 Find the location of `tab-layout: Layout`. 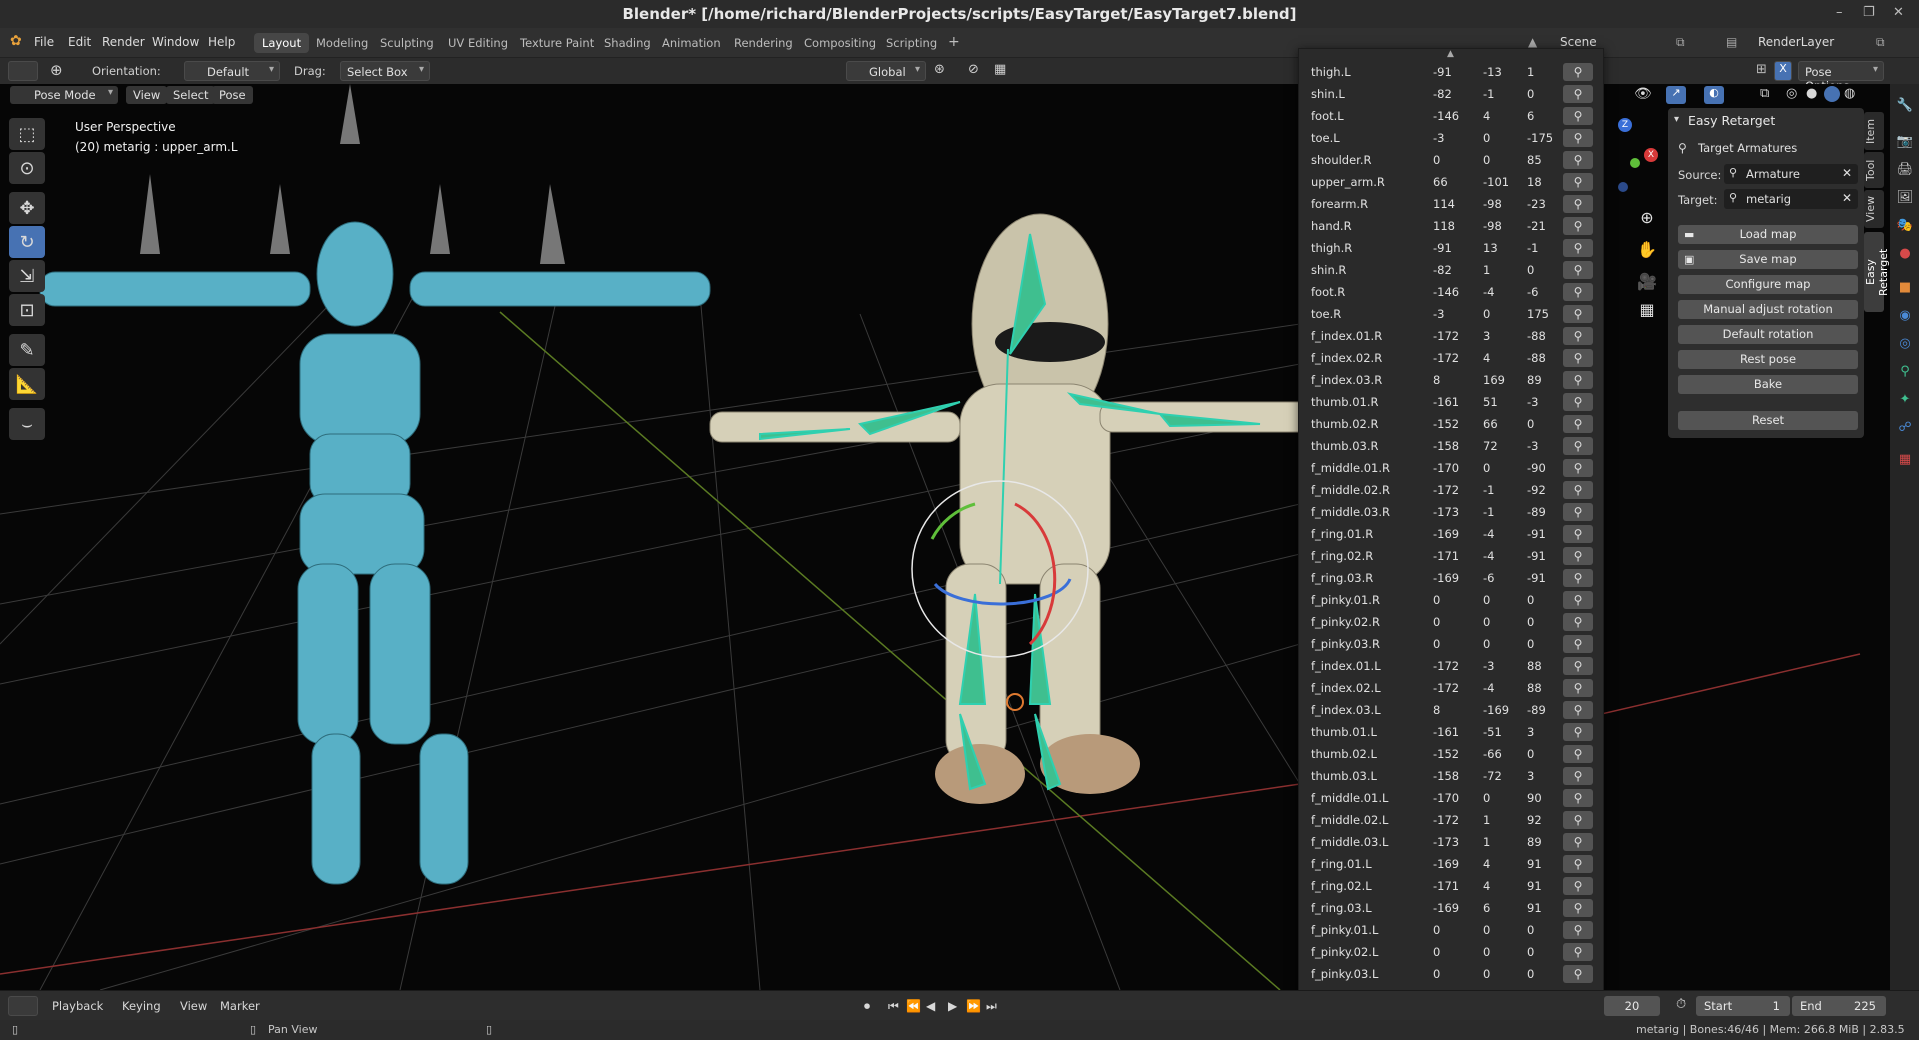

tab-layout: Layout is located at coordinates (282, 43).